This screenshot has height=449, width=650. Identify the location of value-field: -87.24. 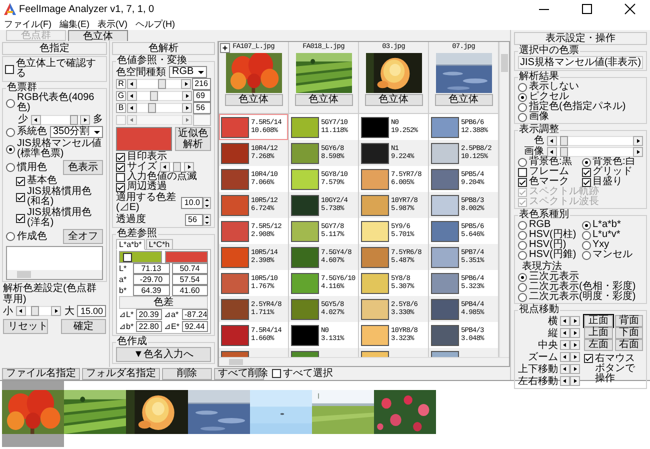
(195, 314).